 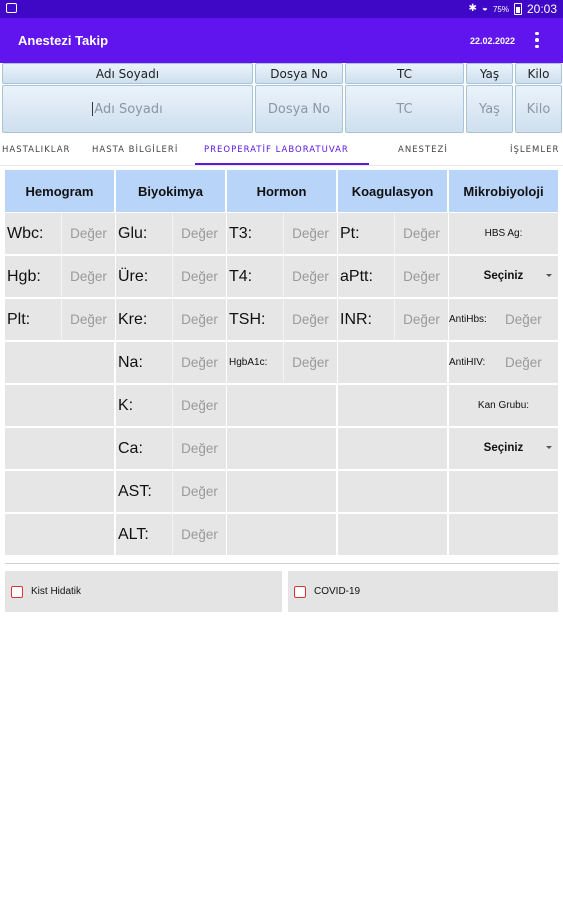 What do you see at coordinates (199, 491) in the screenshot?
I see `ast-input: Değer` at bounding box center [199, 491].